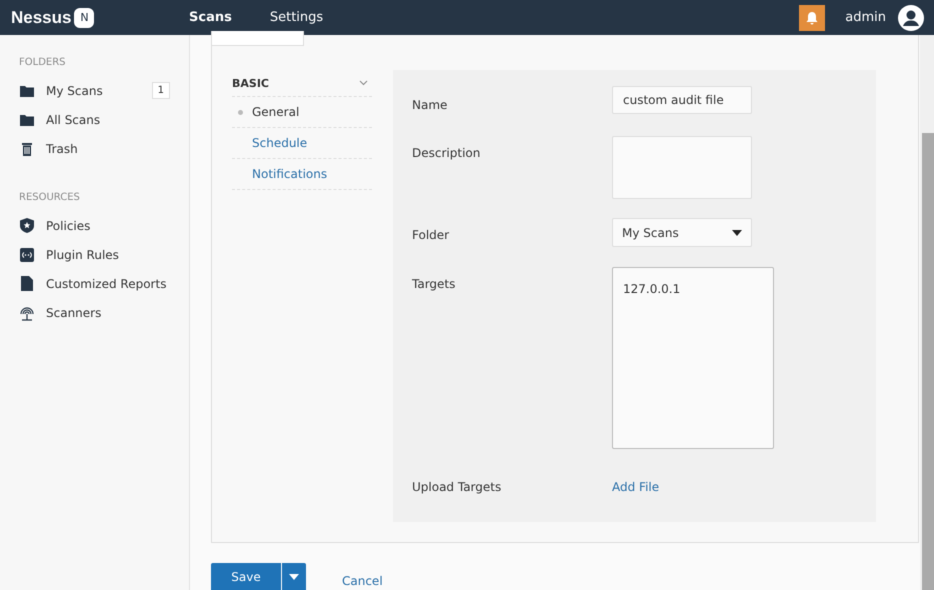  Describe the element at coordinates (682, 232) in the screenshot. I see `folder-dropdown: My Scans` at that location.